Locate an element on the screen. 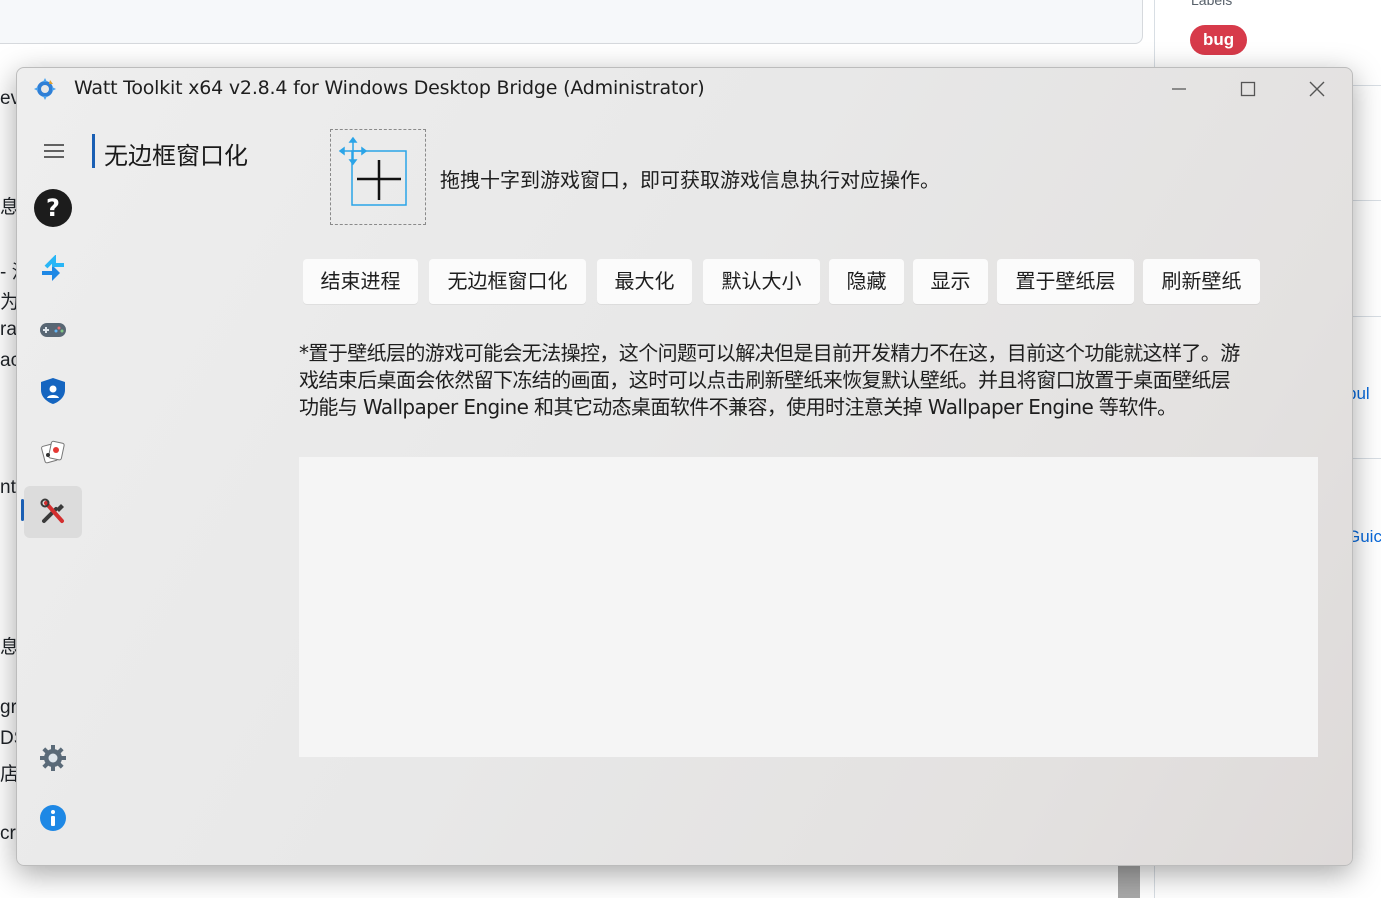 The image size is (1381, 898). borderless-window-button: 无边框窗口化 is located at coordinates (507, 281).